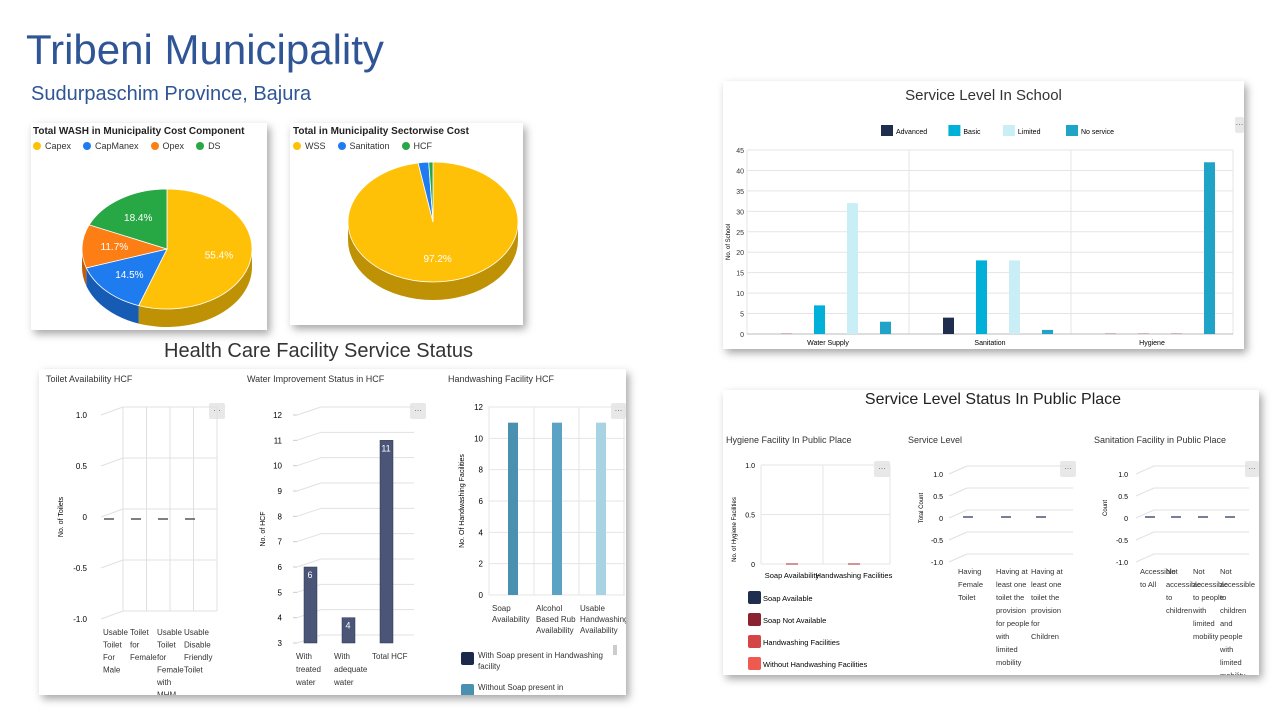  I want to click on y-tick-label: 5, so click(742, 315).